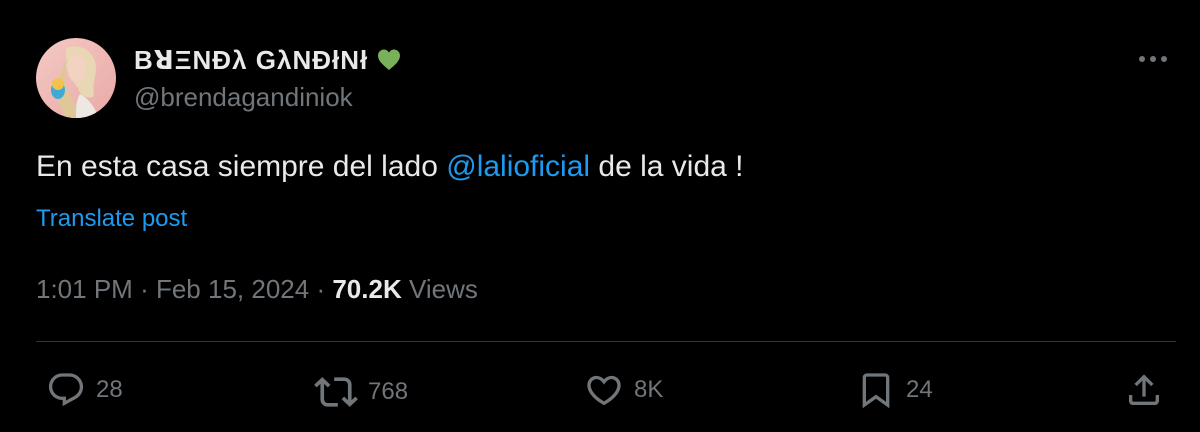 This screenshot has width=1200, height=432. What do you see at coordinates (109, 389) in the screenshot?
I see `reply-count: 28` at bounding box center [109, 389].